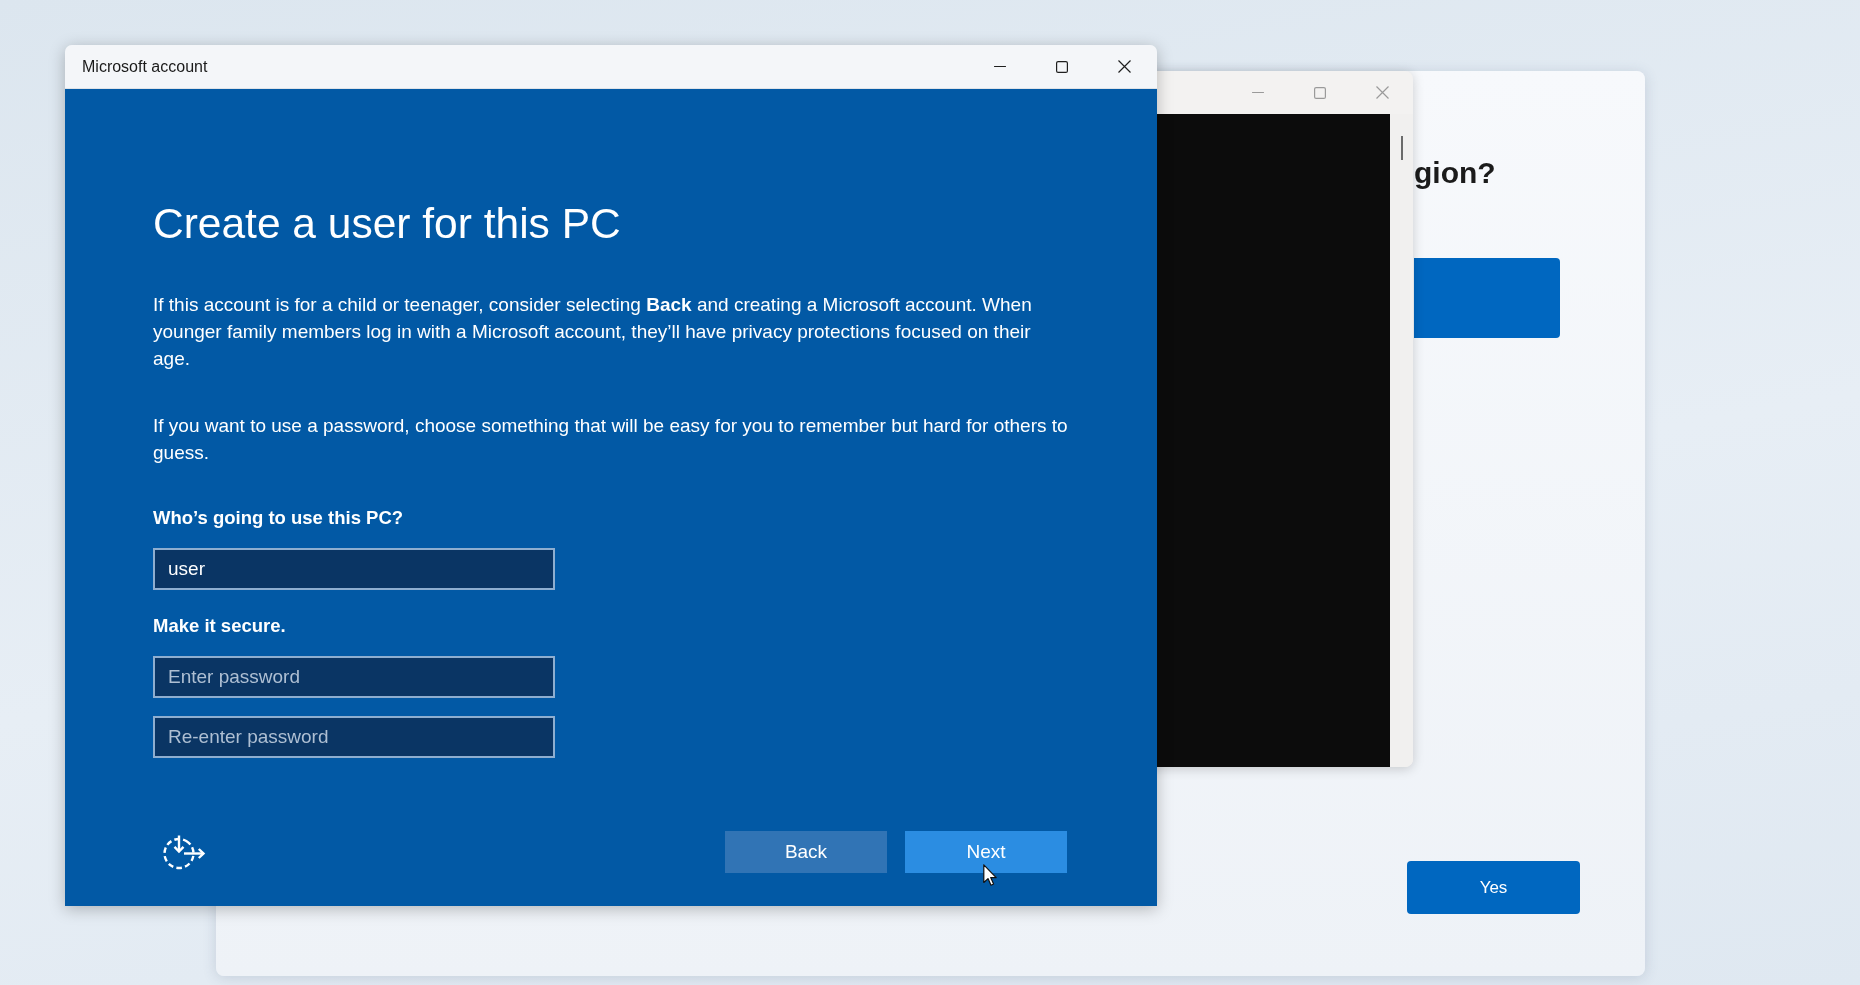 The height and width of the screenshot is (985, 1860). What do you see at coordinates (1401, 440) in the screenshot?
I see `scrollbar-track` at bounding box center [1401, 440].